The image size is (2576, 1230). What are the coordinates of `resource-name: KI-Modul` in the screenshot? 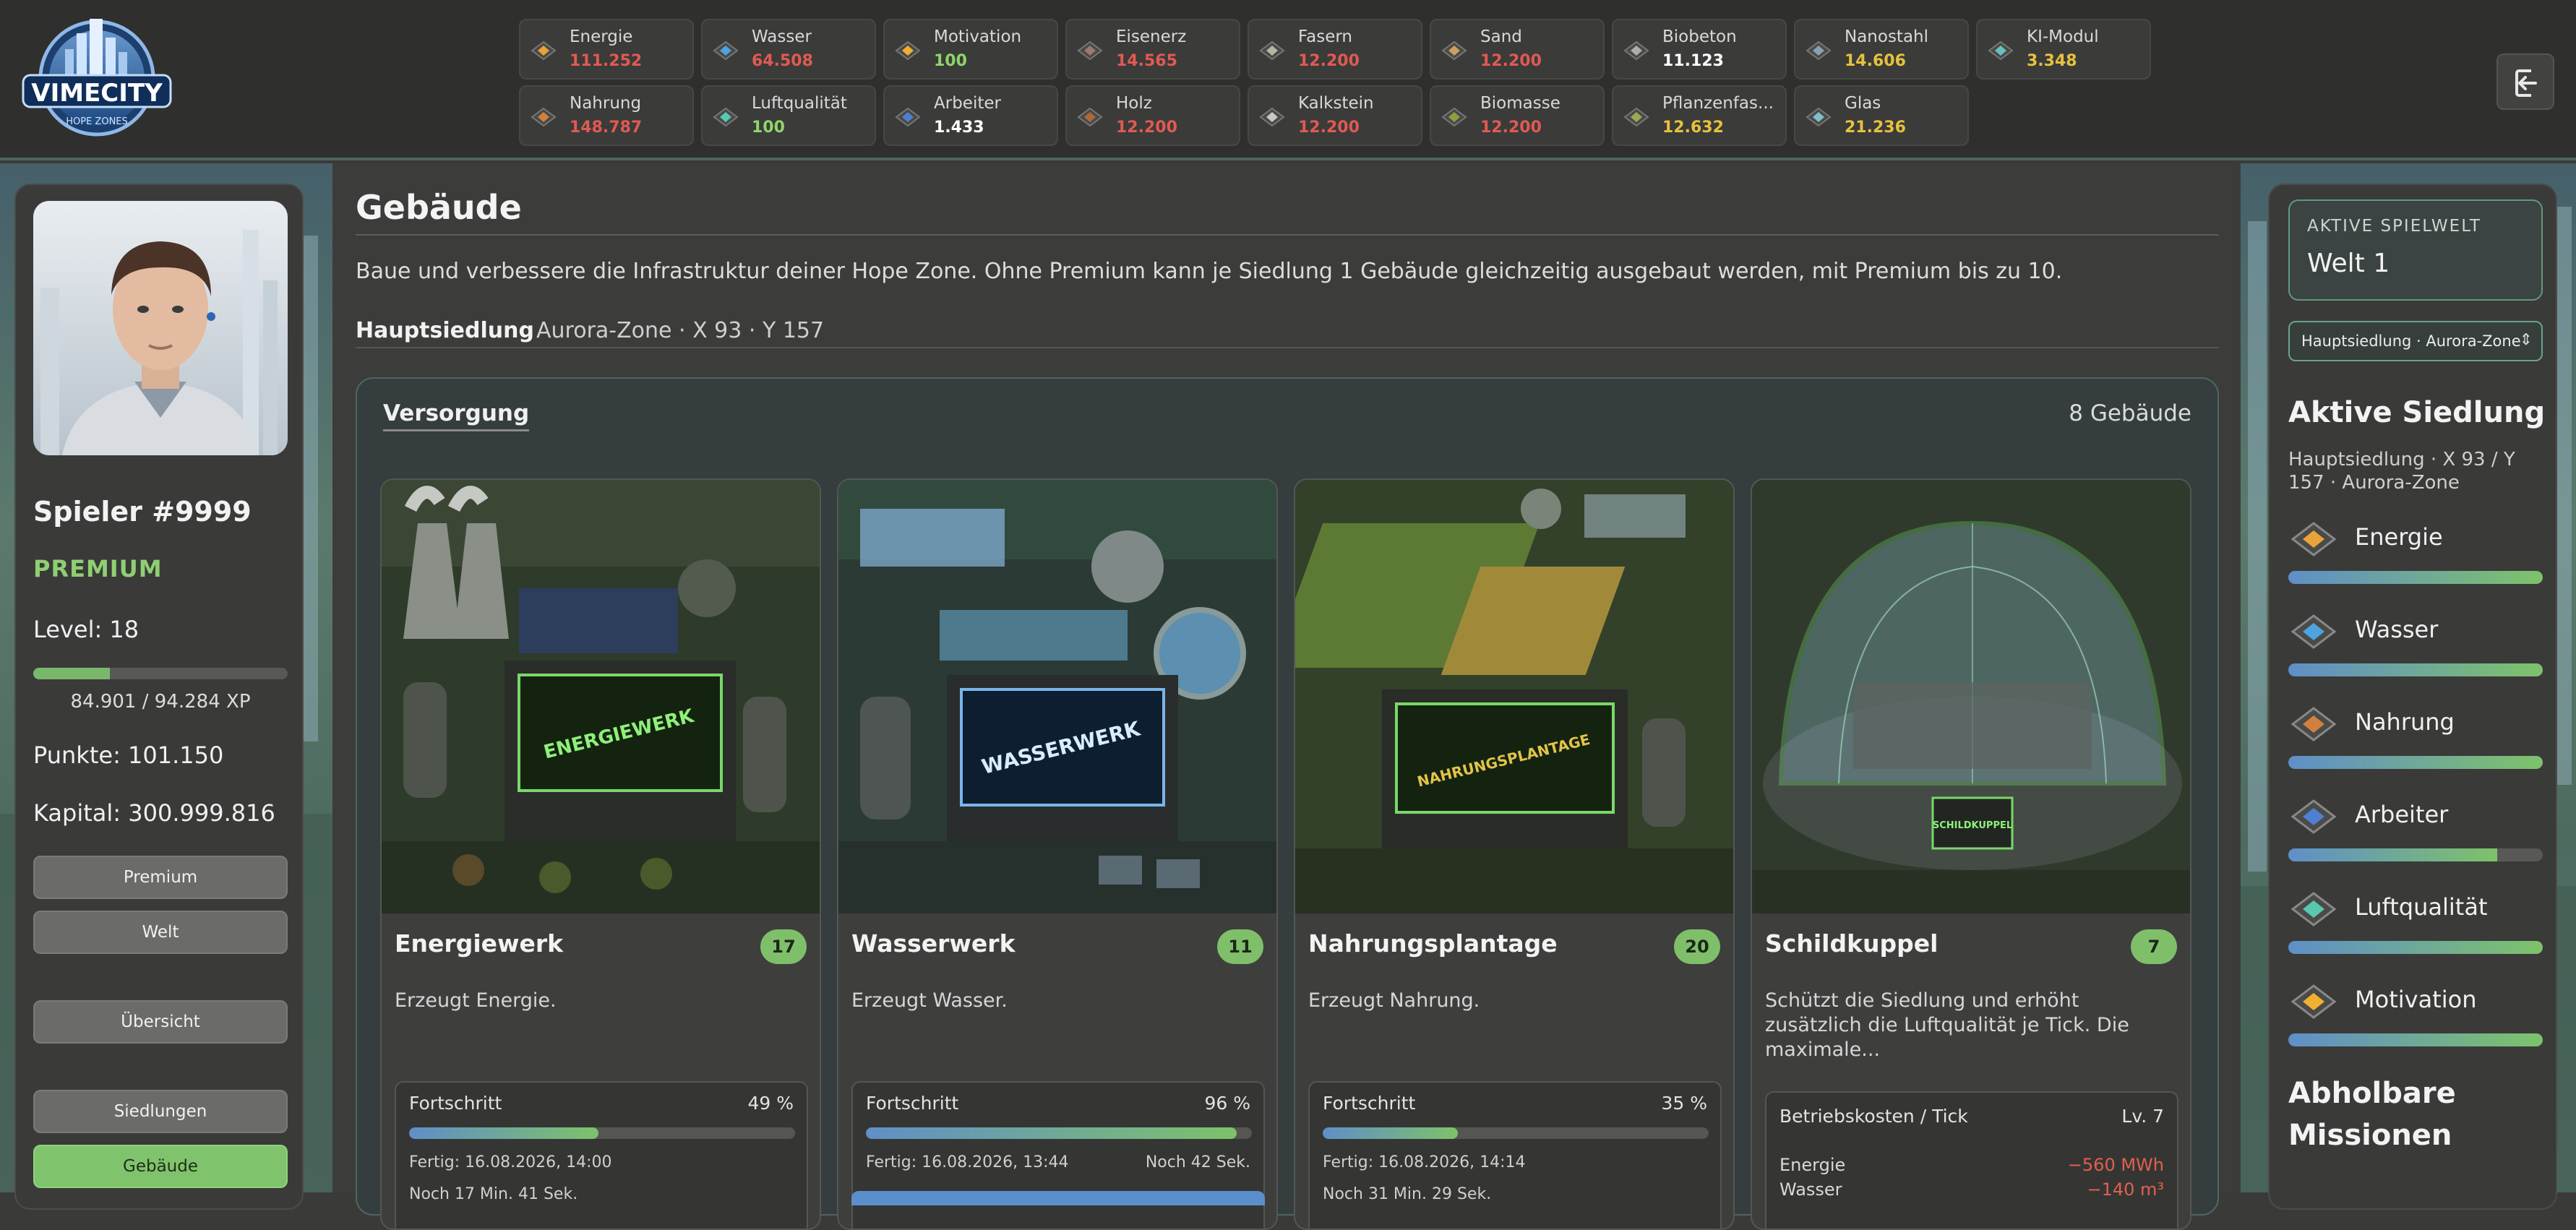 It's located at (2063, 36).